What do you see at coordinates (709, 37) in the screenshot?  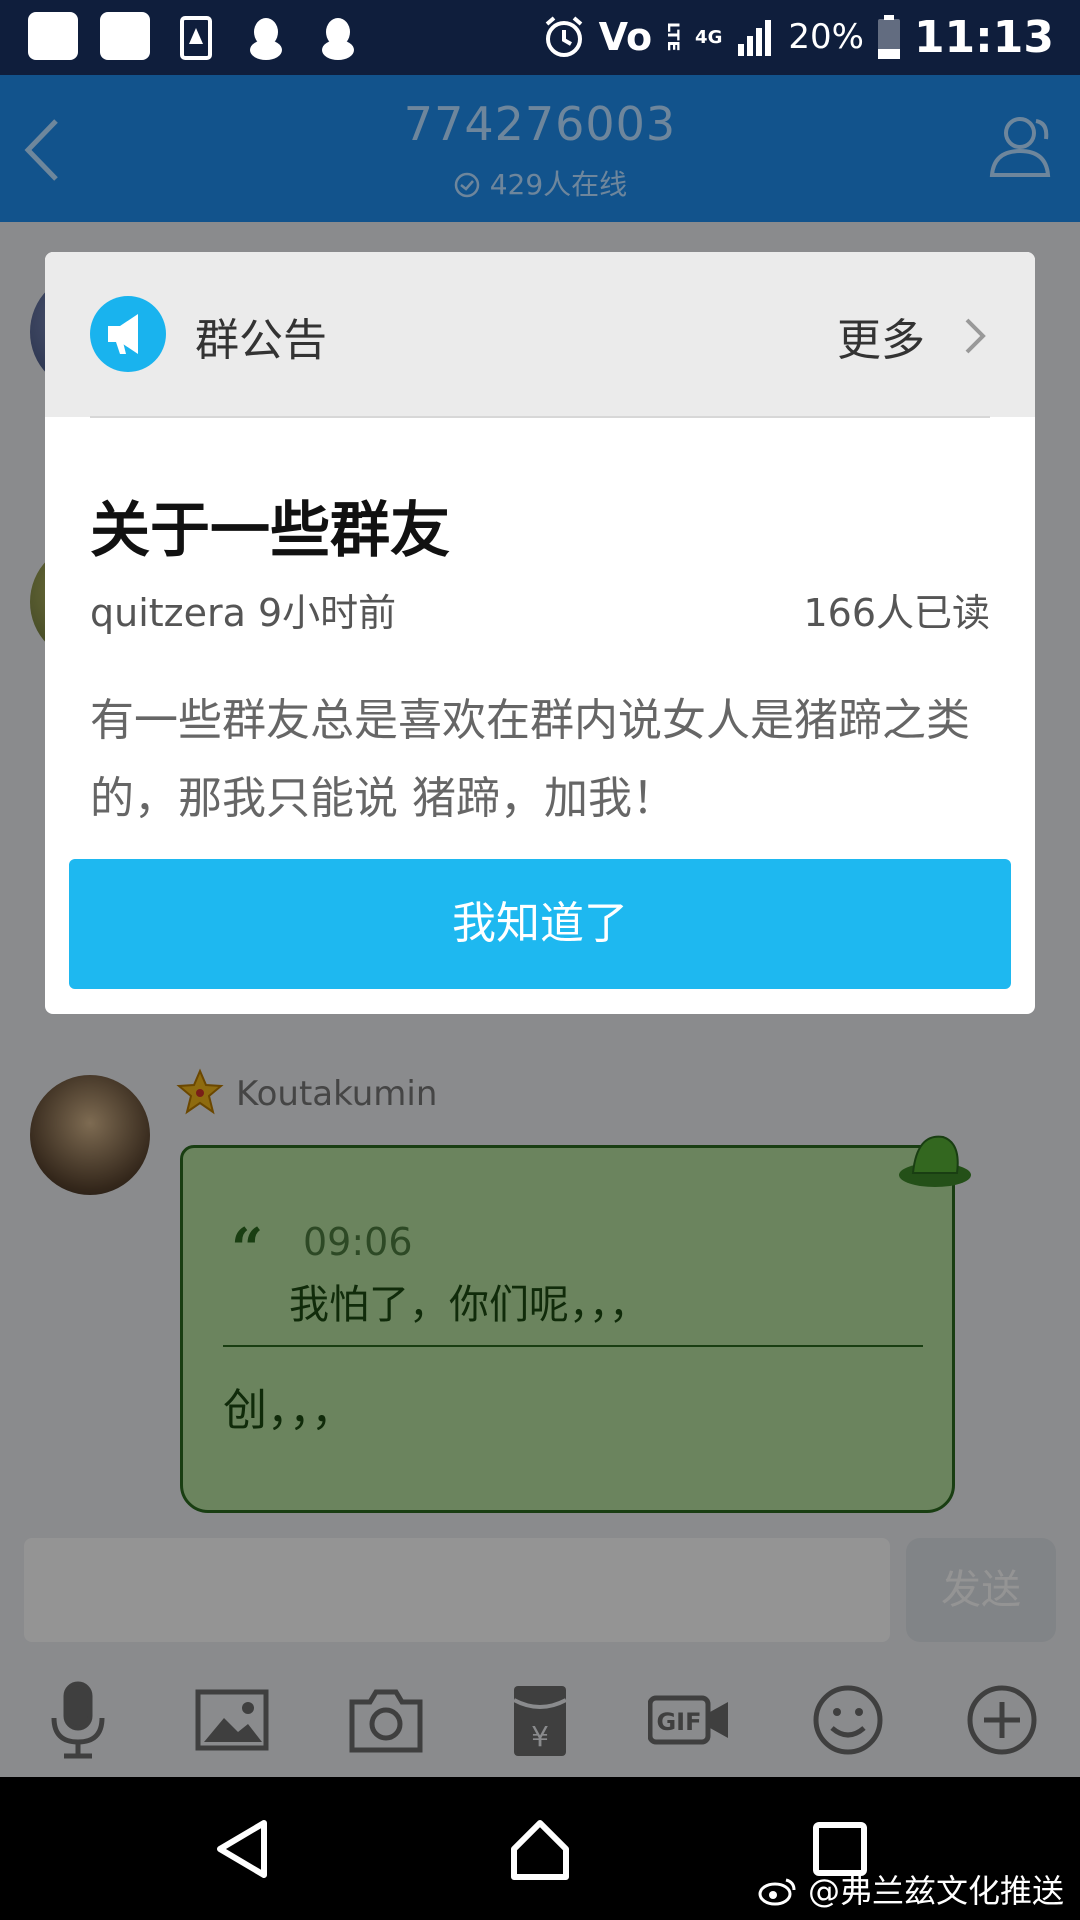 I see `network-4g-label: 4G` at bounding box center [709, 37].